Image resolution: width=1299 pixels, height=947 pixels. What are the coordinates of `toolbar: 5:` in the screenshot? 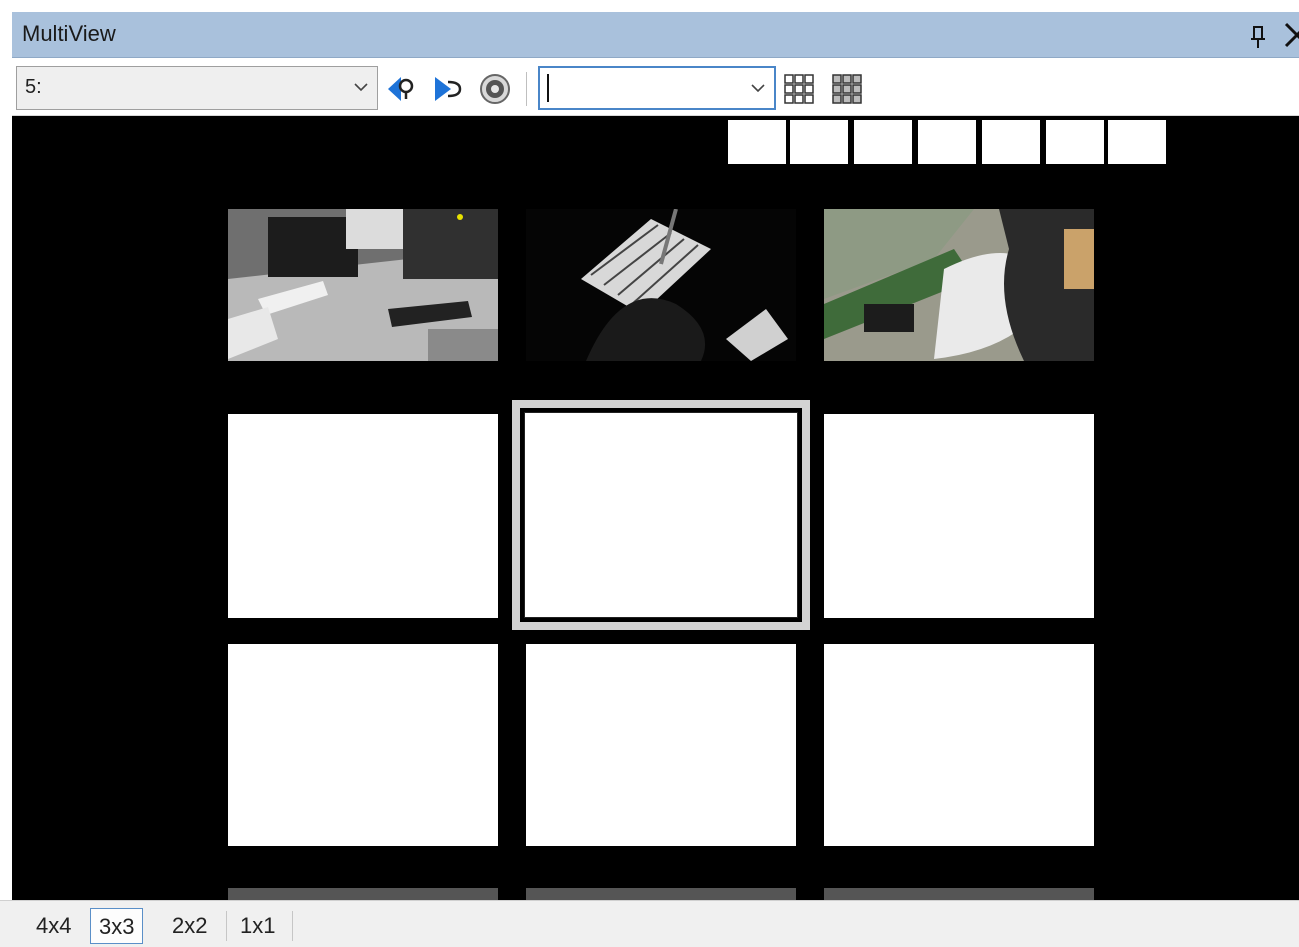 It's located at (655, 87).